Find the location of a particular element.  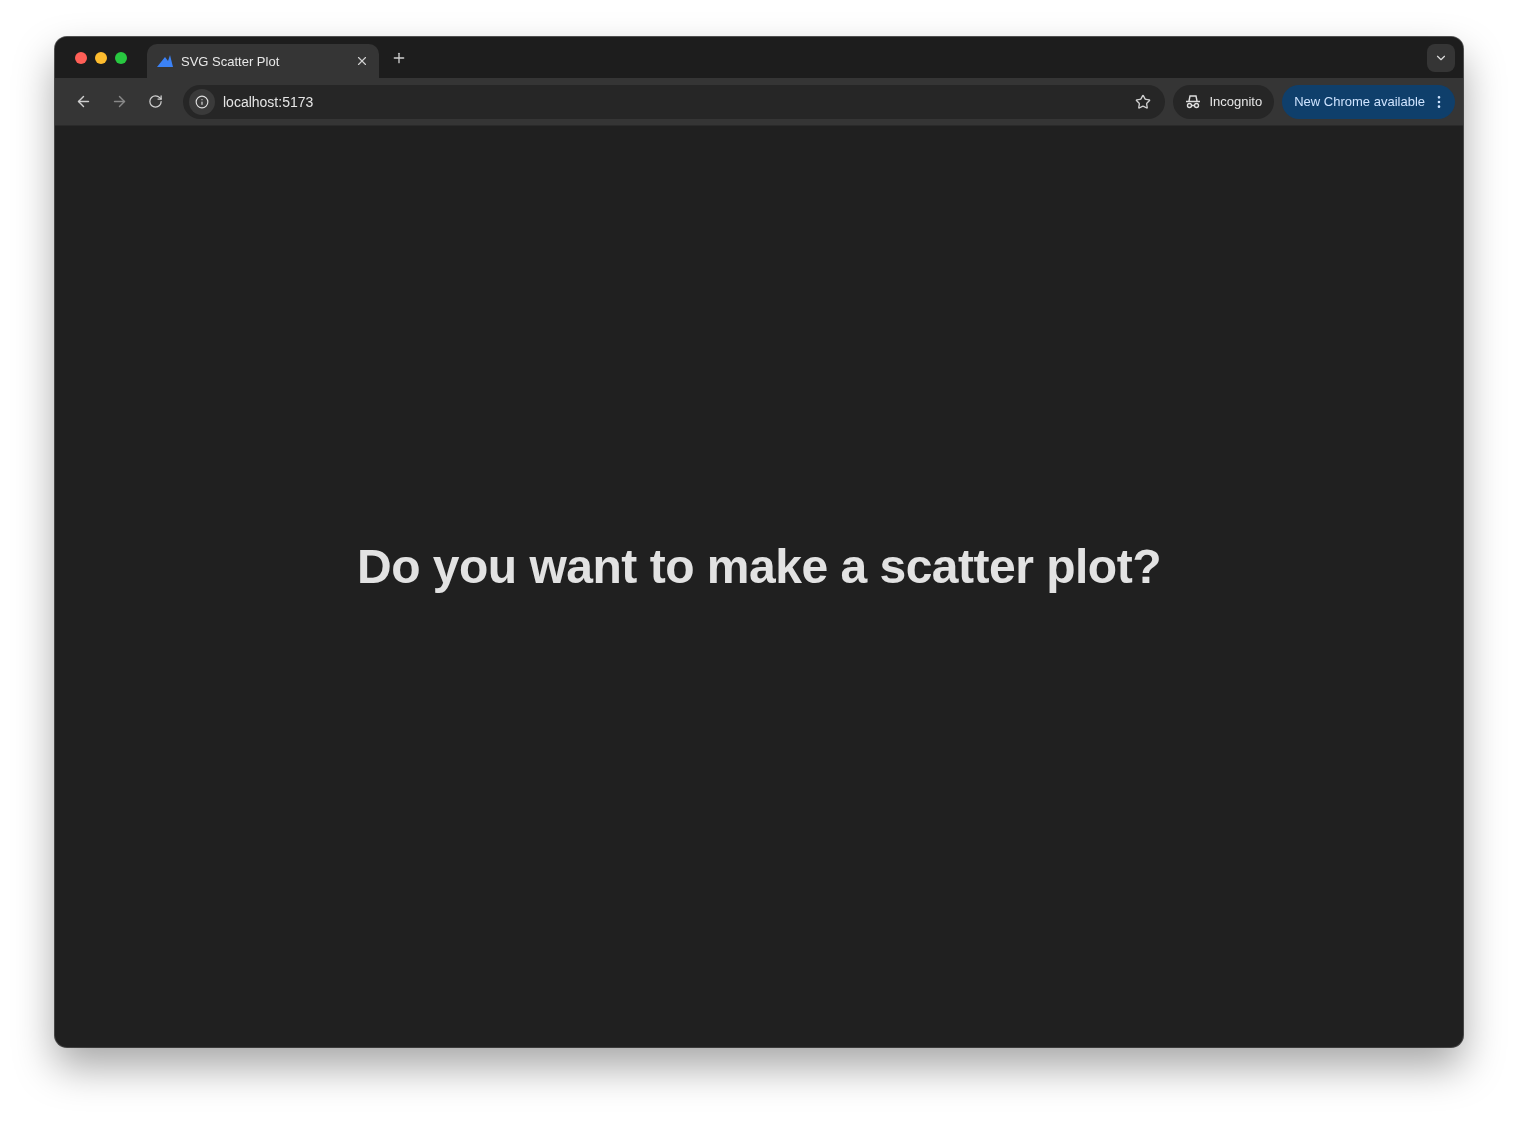

info-icon is located at coordinates (202, 101).